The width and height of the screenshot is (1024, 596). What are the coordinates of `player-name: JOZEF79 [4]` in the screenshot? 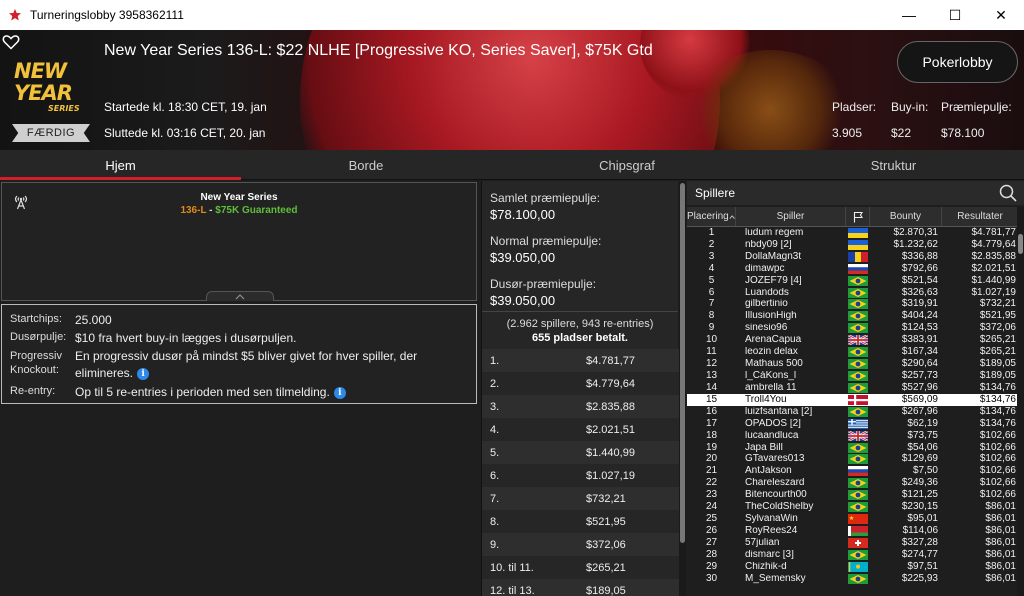 It's located at (773, 280).